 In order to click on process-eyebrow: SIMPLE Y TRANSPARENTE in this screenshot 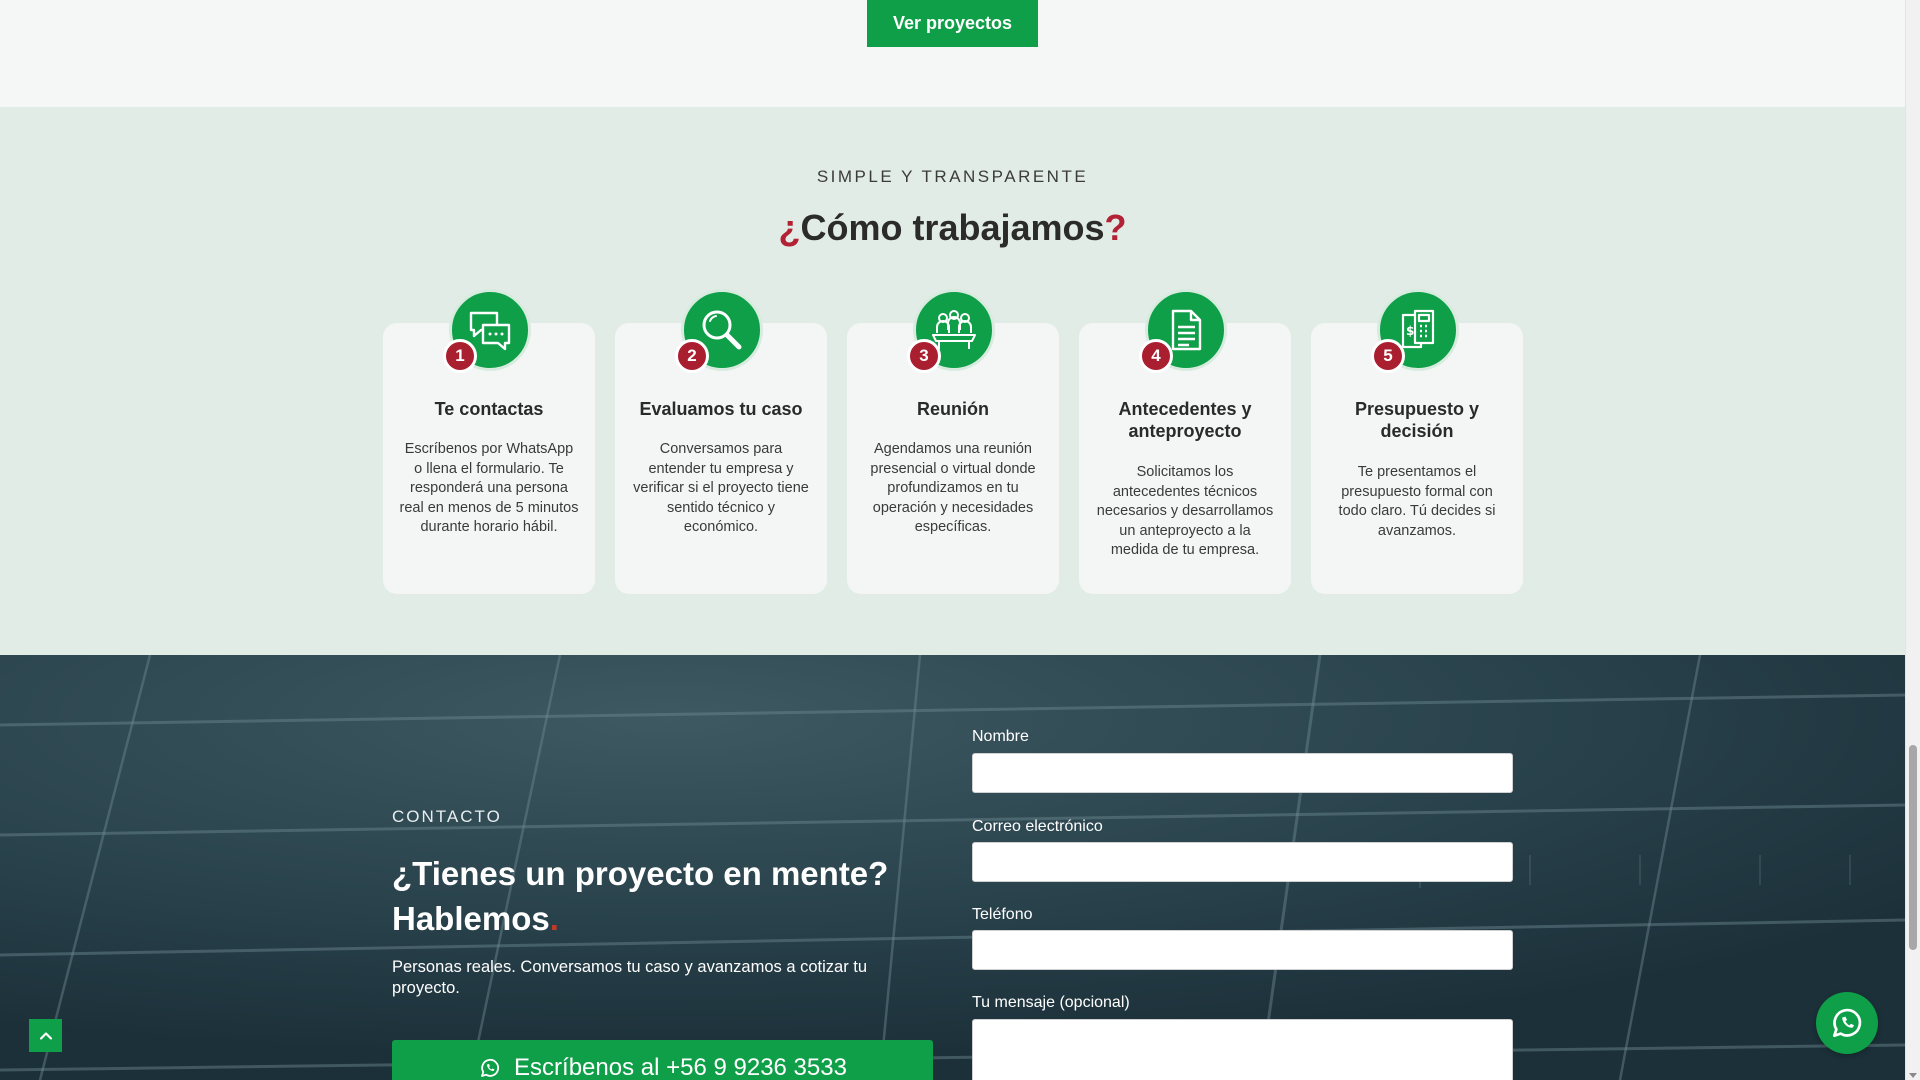, I will do `click(952, 176)`.